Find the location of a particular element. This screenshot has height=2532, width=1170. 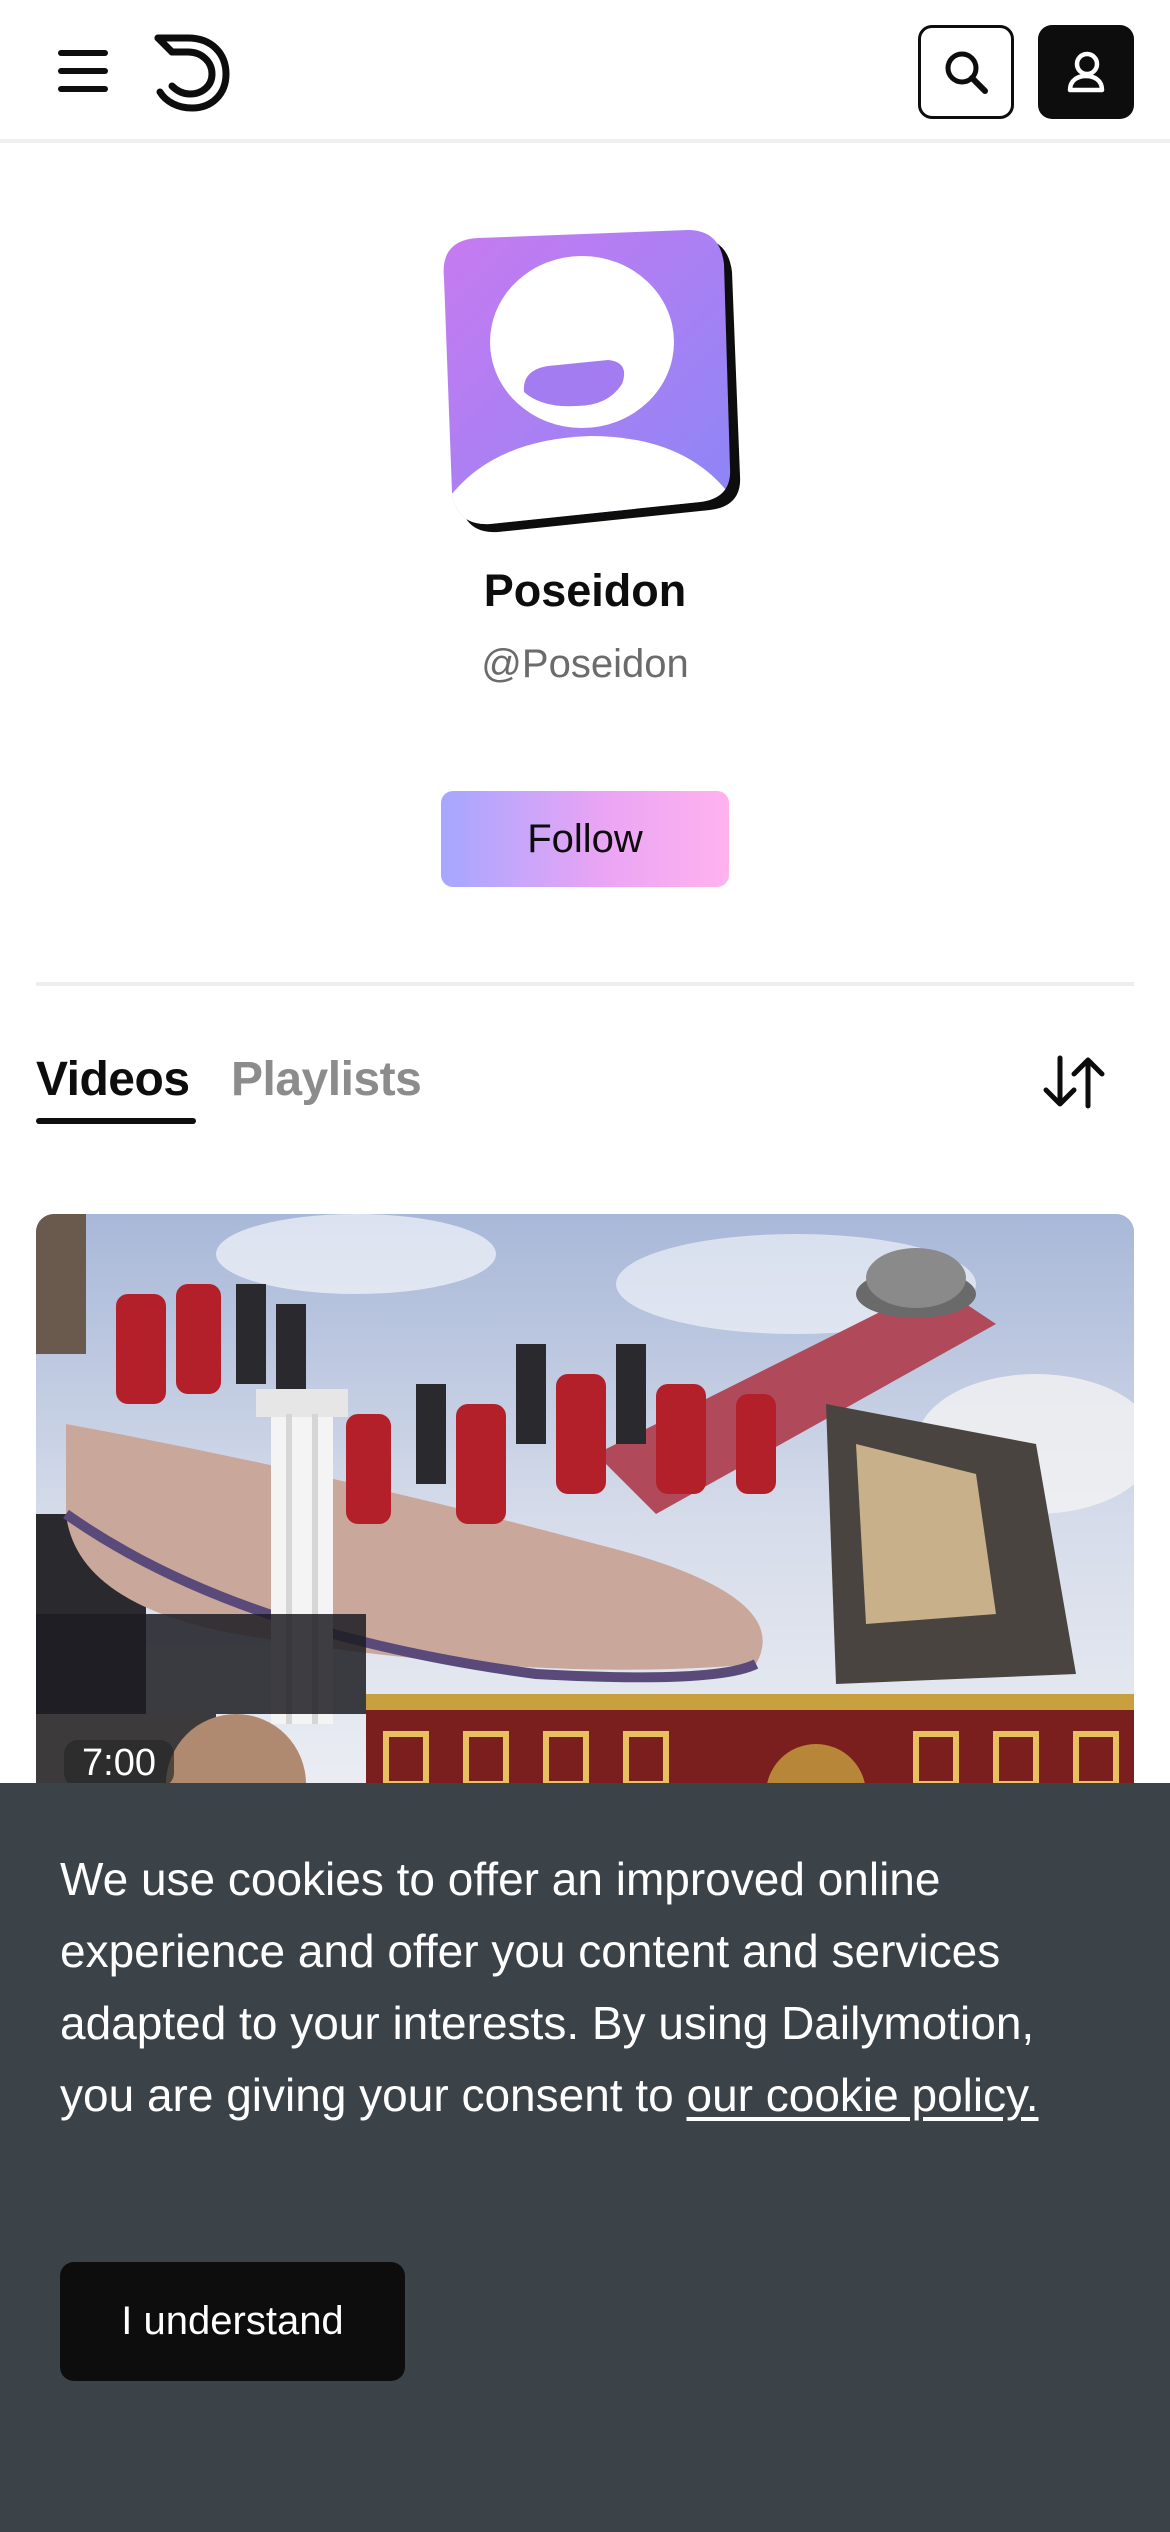

video-duration-badge: 7:00 is located at coordinates (119, 1763).